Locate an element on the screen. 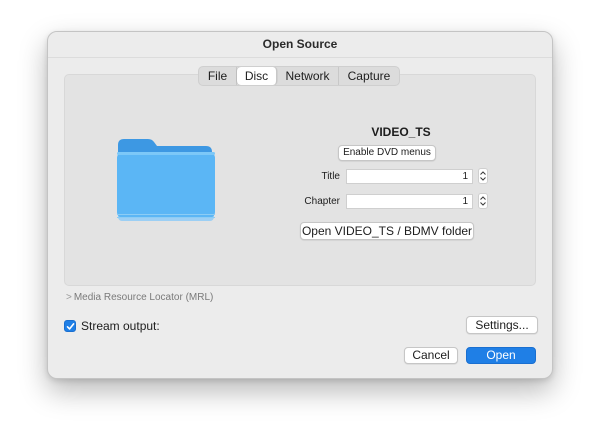 The width and height of the screenshot is (600, 442). disc-name: VIDEO_TS is located at coordinates (401, 132).